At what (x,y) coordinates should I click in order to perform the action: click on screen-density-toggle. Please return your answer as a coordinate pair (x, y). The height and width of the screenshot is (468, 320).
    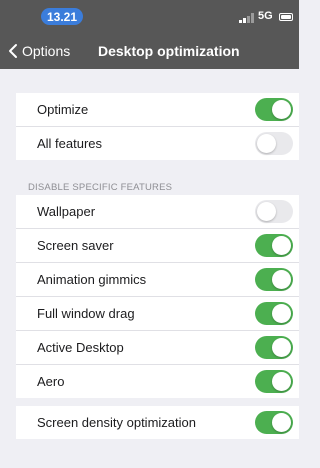
    Looking at the image, I should click on (274, 422).